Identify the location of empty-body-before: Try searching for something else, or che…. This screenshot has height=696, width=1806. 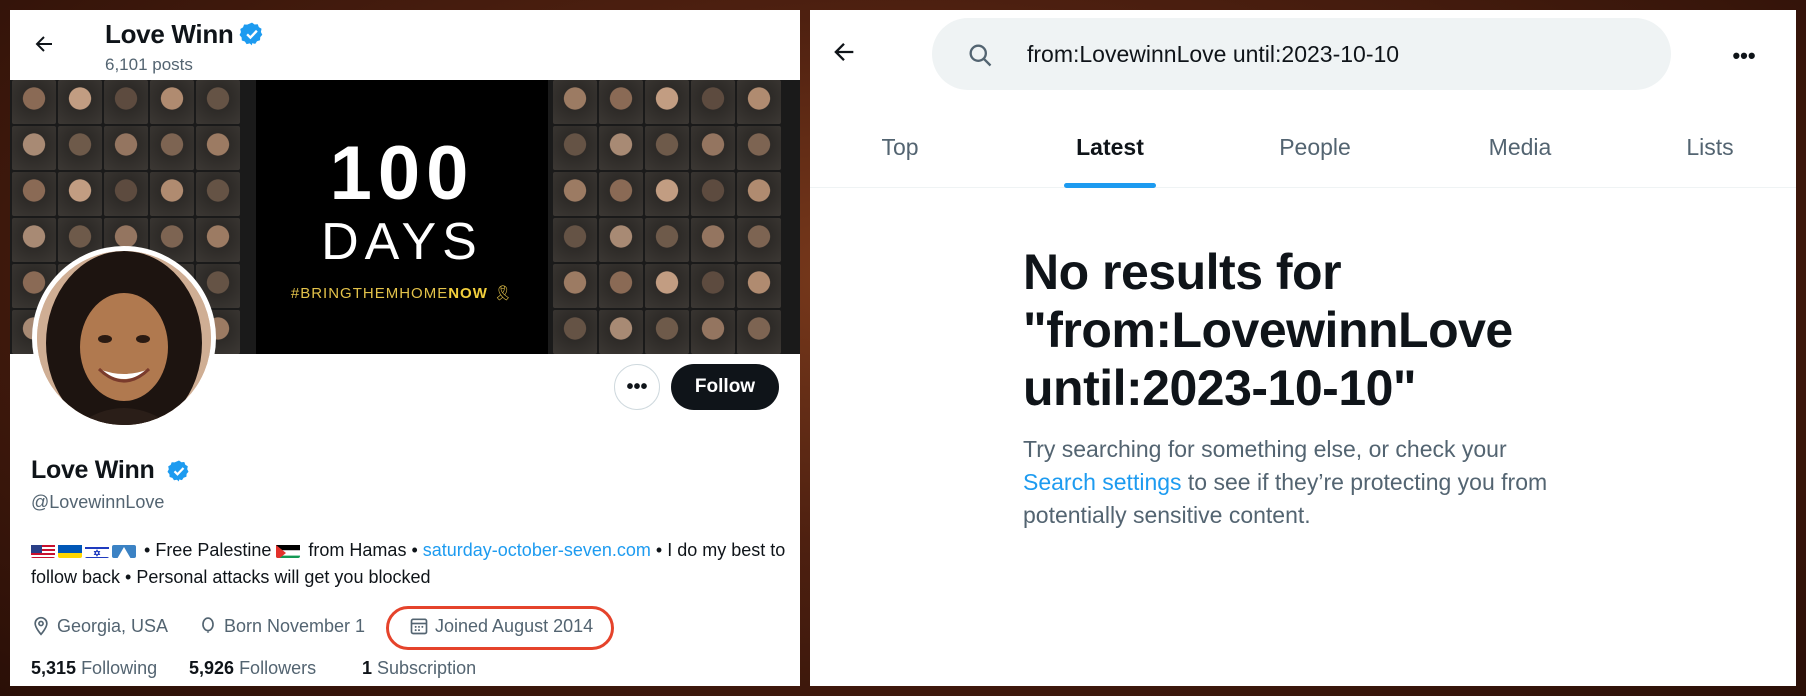
(1265, 449).